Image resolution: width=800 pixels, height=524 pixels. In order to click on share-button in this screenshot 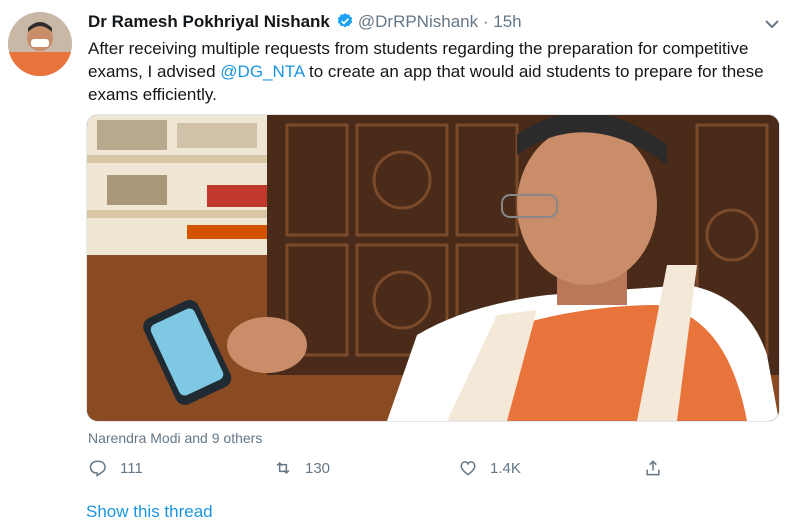, I will do `click(659, 468)`.